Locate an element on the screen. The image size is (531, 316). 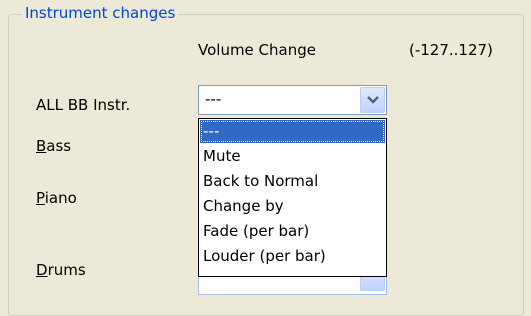
volume-change-header: Volume Change is located at coordinates (257, 50).